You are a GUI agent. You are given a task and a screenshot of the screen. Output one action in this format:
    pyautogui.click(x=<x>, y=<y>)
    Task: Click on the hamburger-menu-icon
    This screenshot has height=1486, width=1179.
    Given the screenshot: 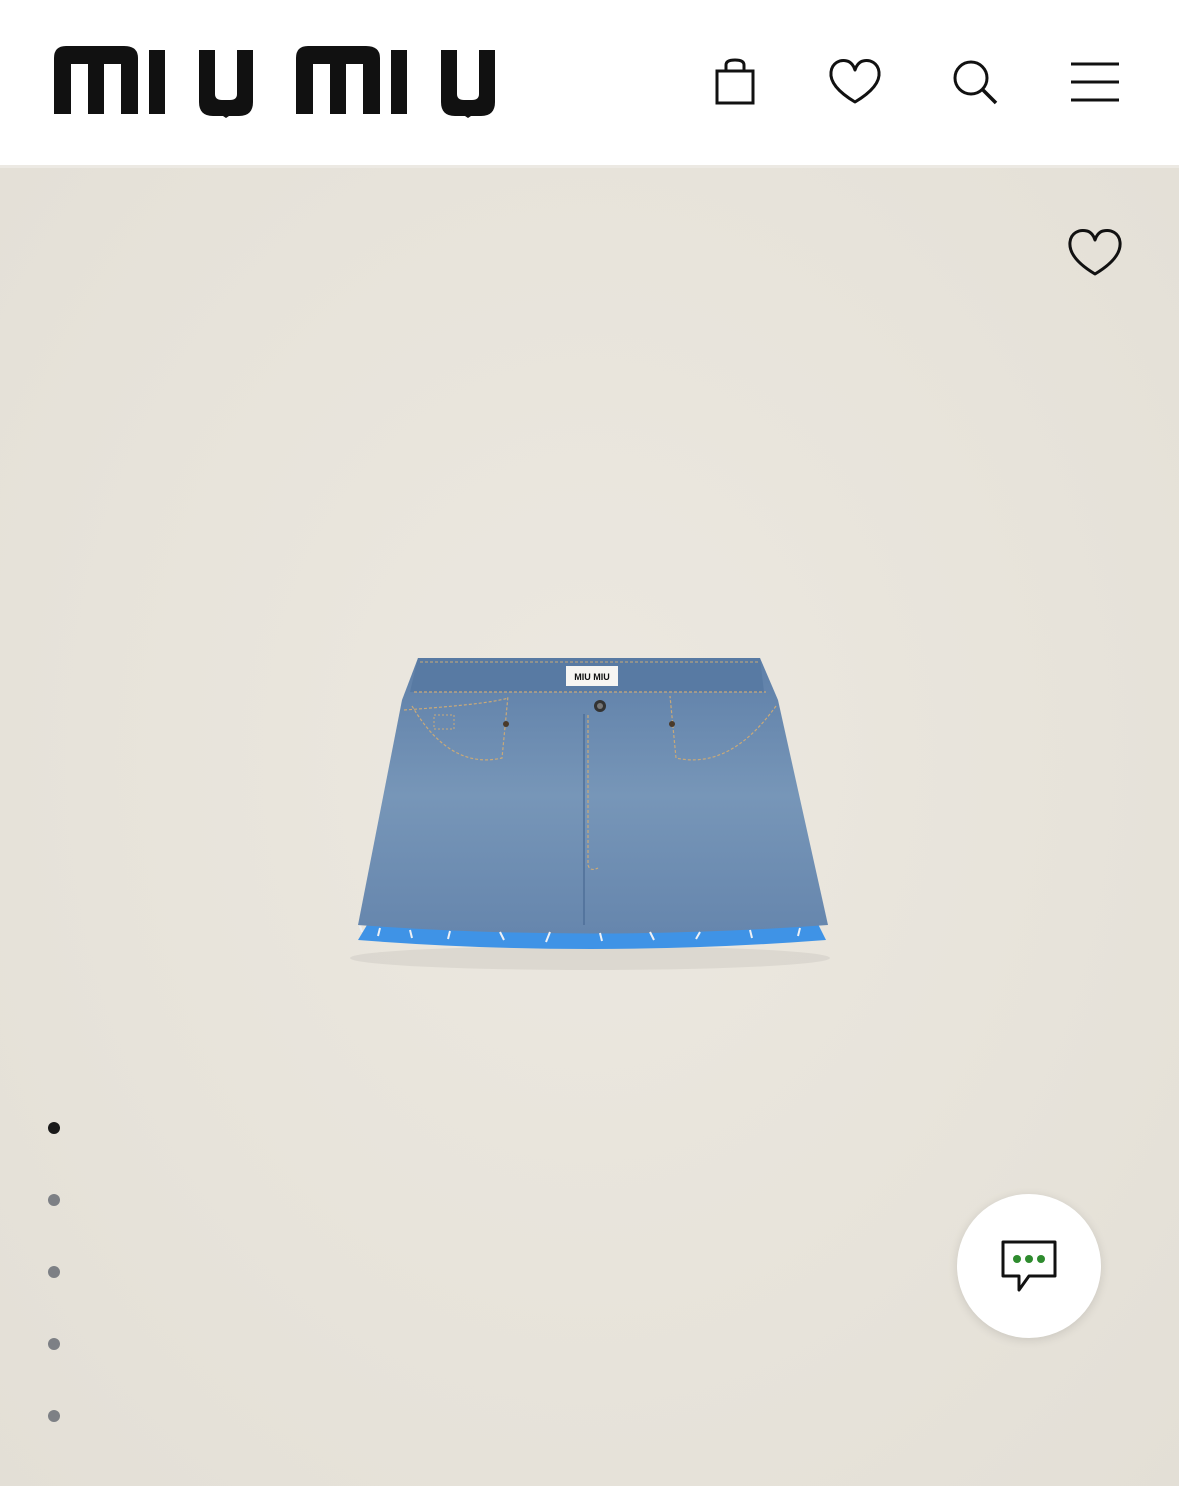 What is the action you would take?
    pyautogui.click(x=1095, y=82)
    